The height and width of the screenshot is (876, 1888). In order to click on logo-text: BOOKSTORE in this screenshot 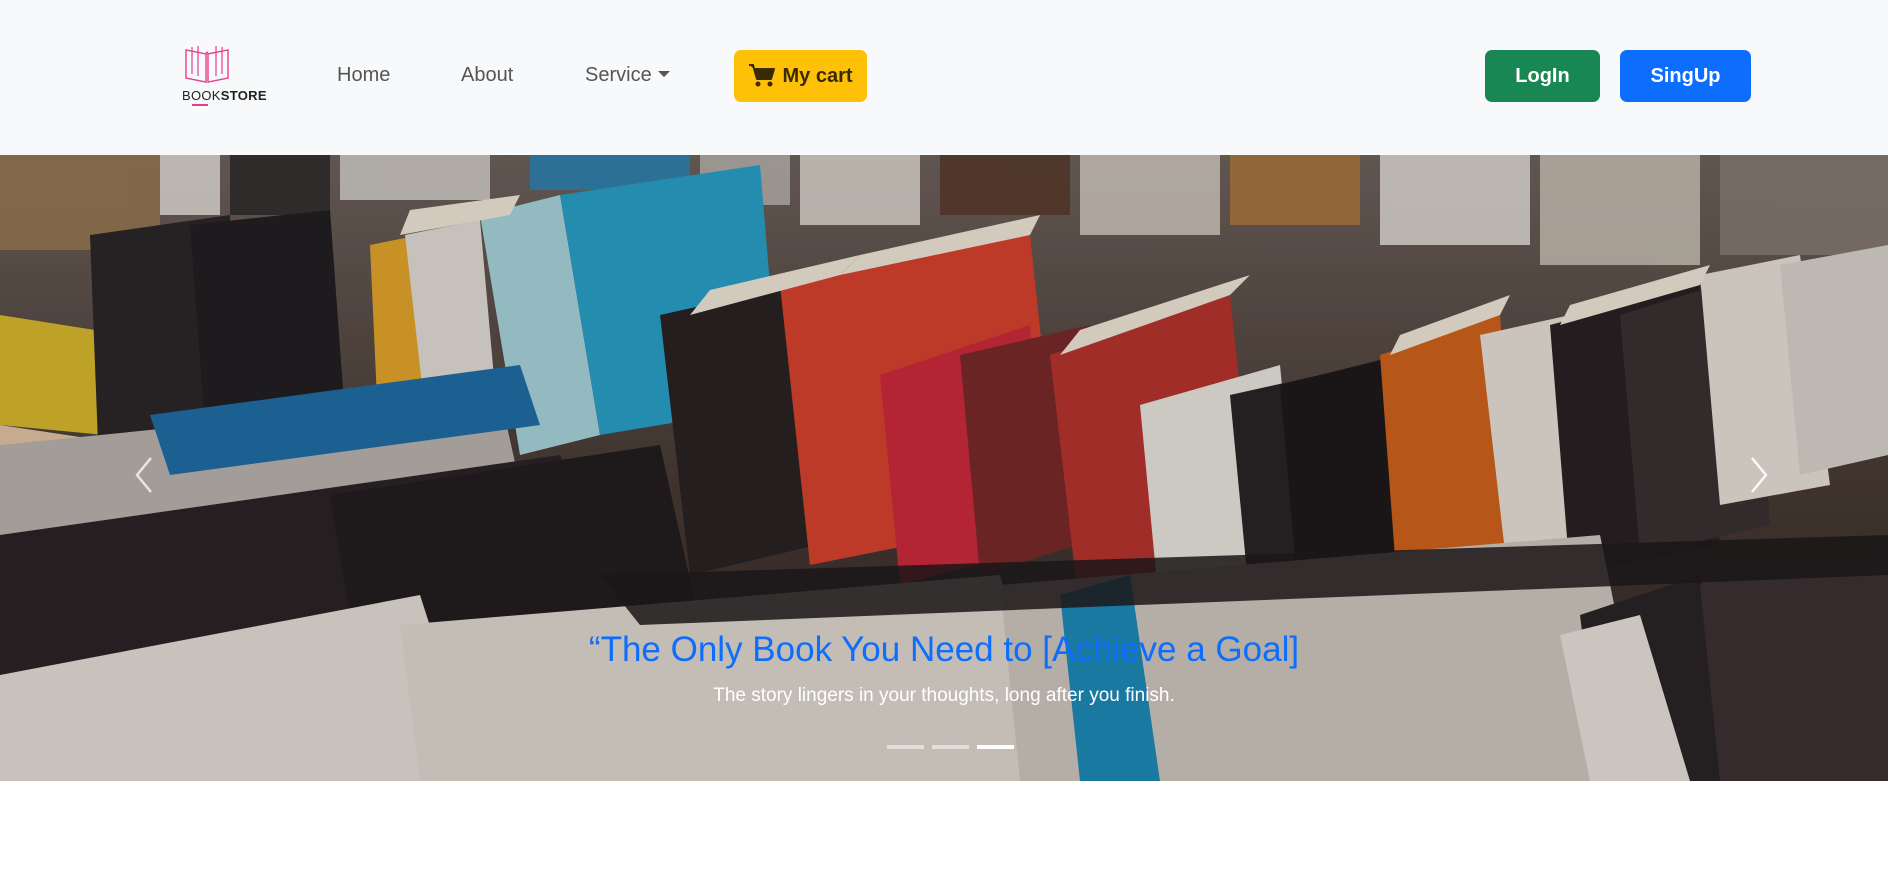, I will do `click(224, 95)`.